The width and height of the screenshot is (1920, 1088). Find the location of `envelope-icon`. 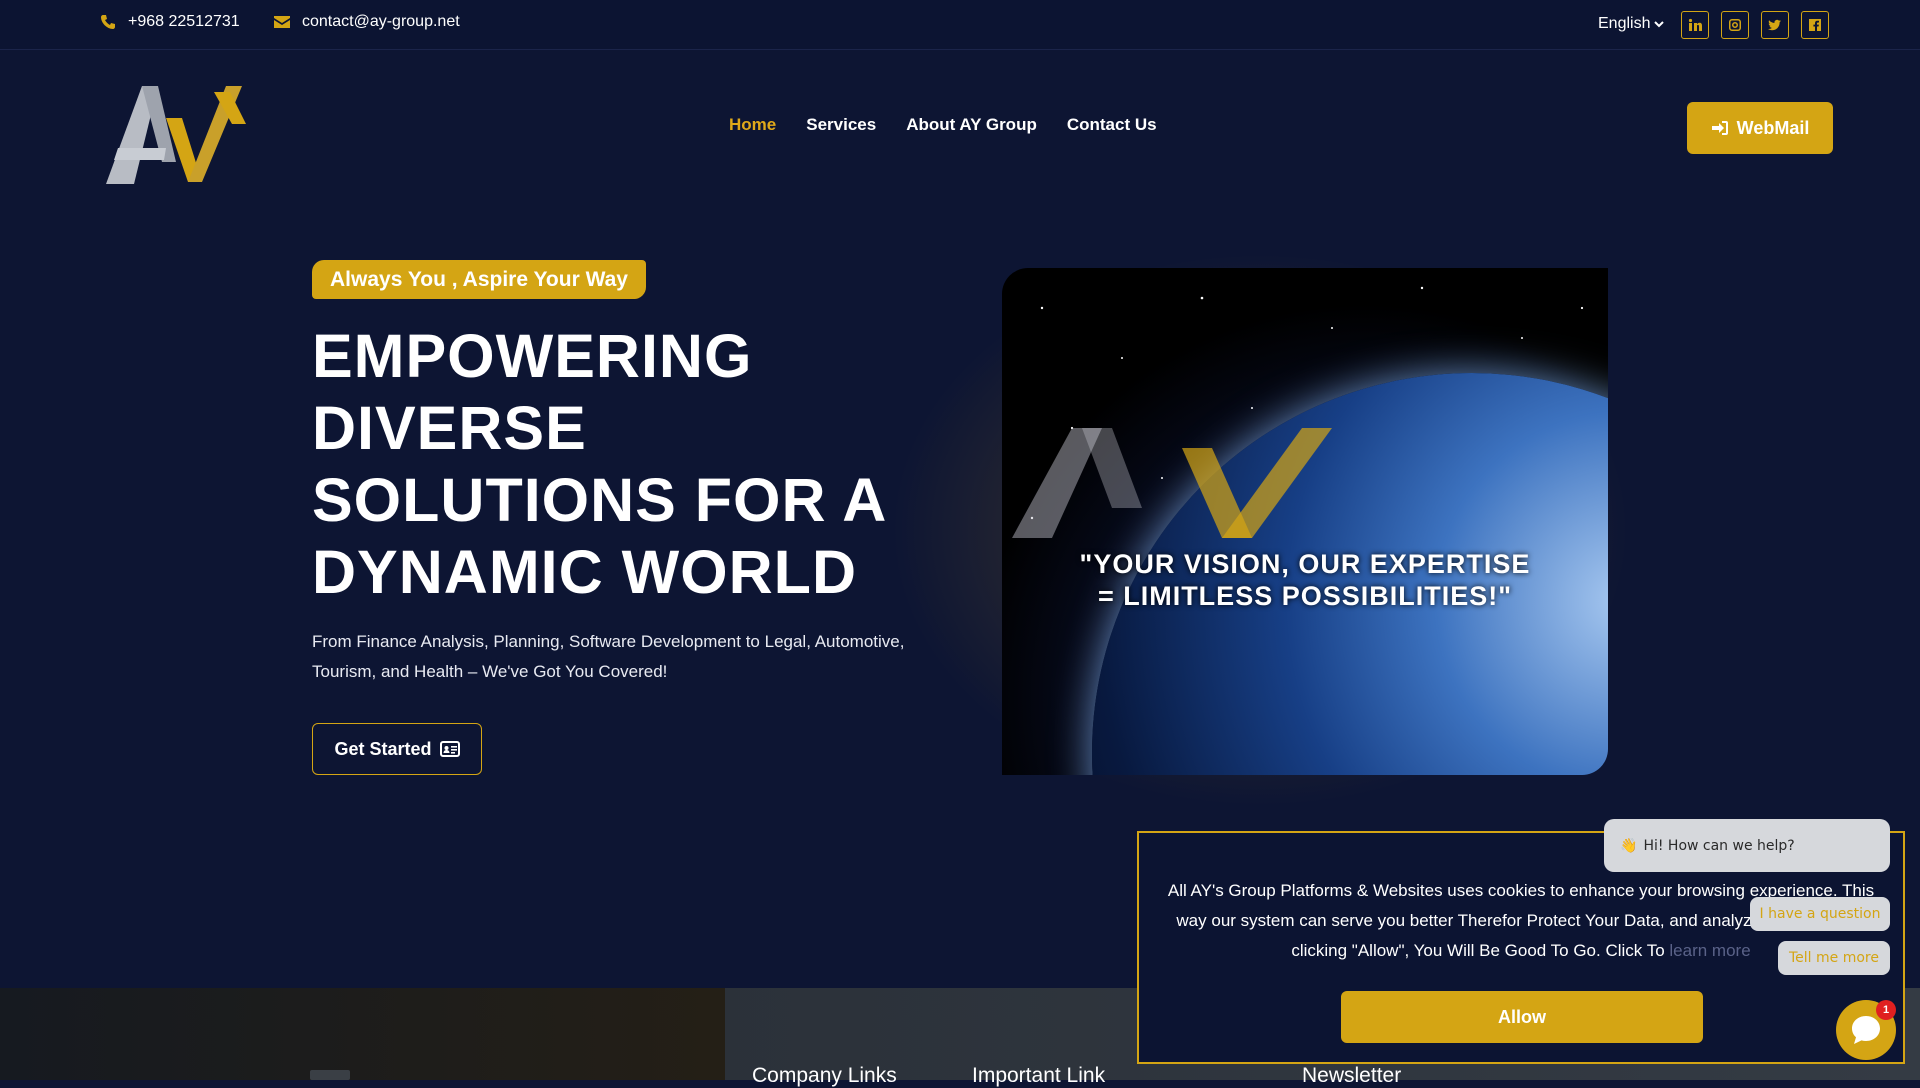

envelope-icon is located at coordinates (282, 22).